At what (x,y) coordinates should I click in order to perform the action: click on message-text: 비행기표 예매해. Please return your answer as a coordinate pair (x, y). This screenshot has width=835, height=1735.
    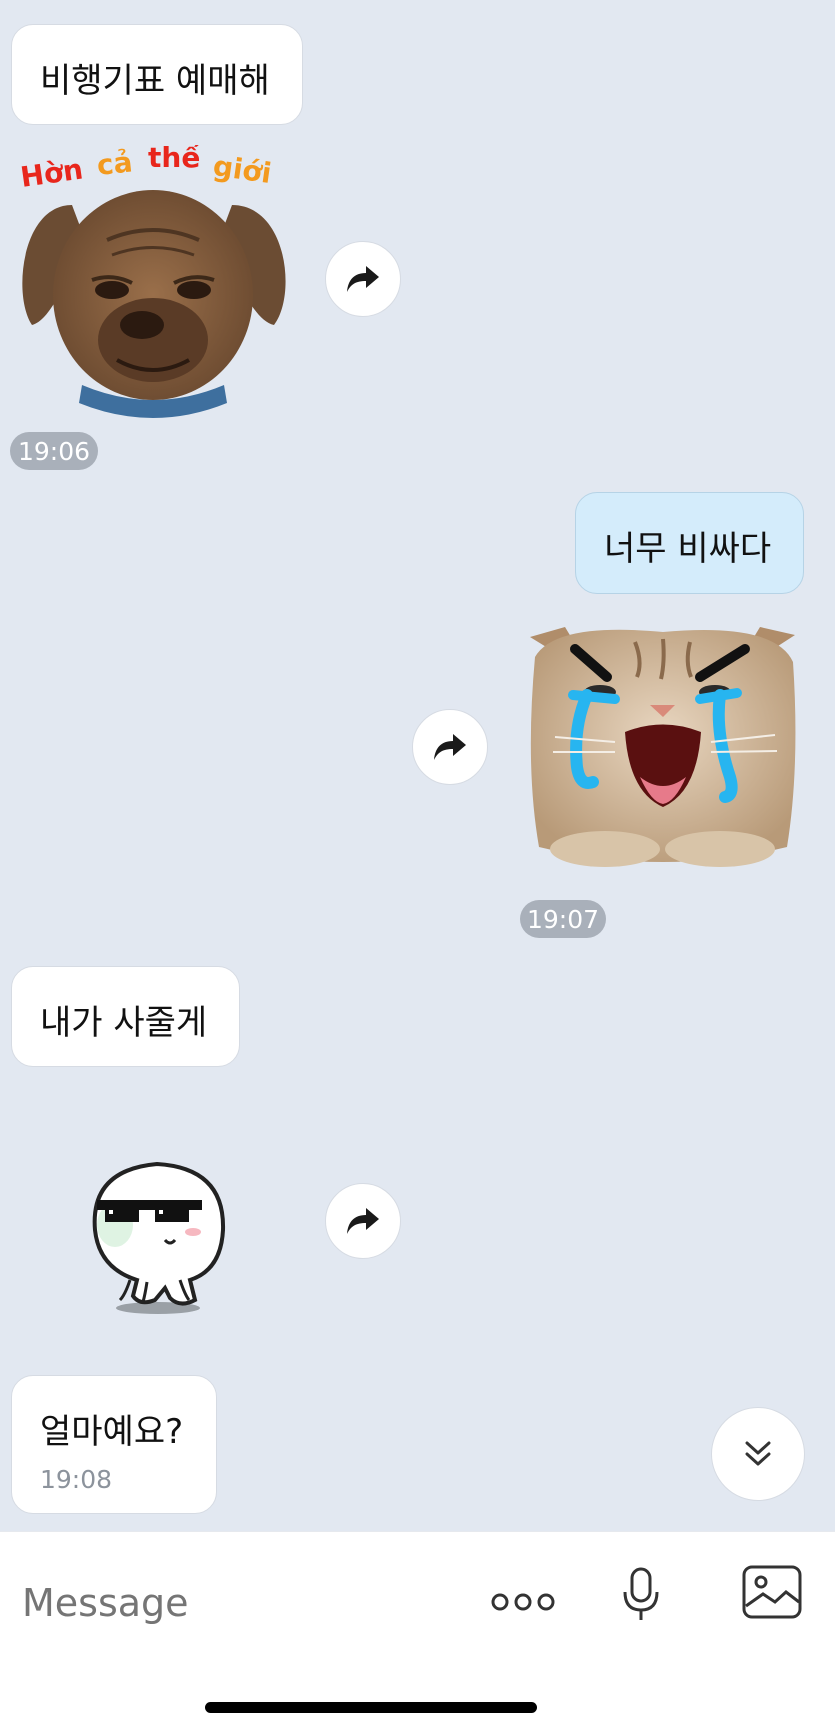
    Looking at the image, I should click on (155, 81).